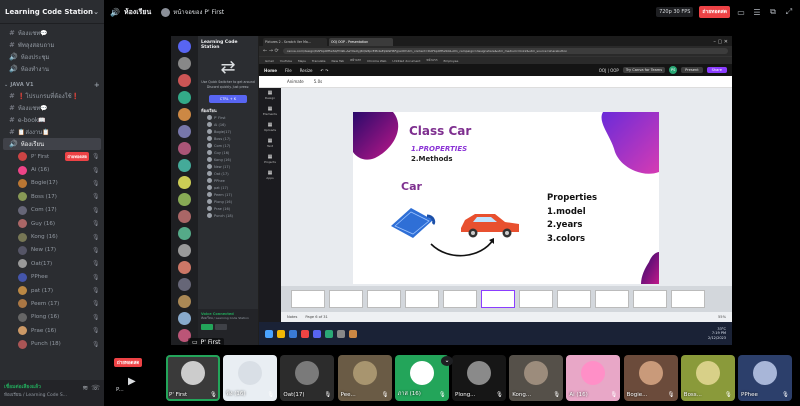 Image resolution: width=800 pixels, height=406 pixels. What do you see at coordinates (31, 120) in the screenshot?
I see `channel-label: e-book📖` at bounding box center [31, 120].